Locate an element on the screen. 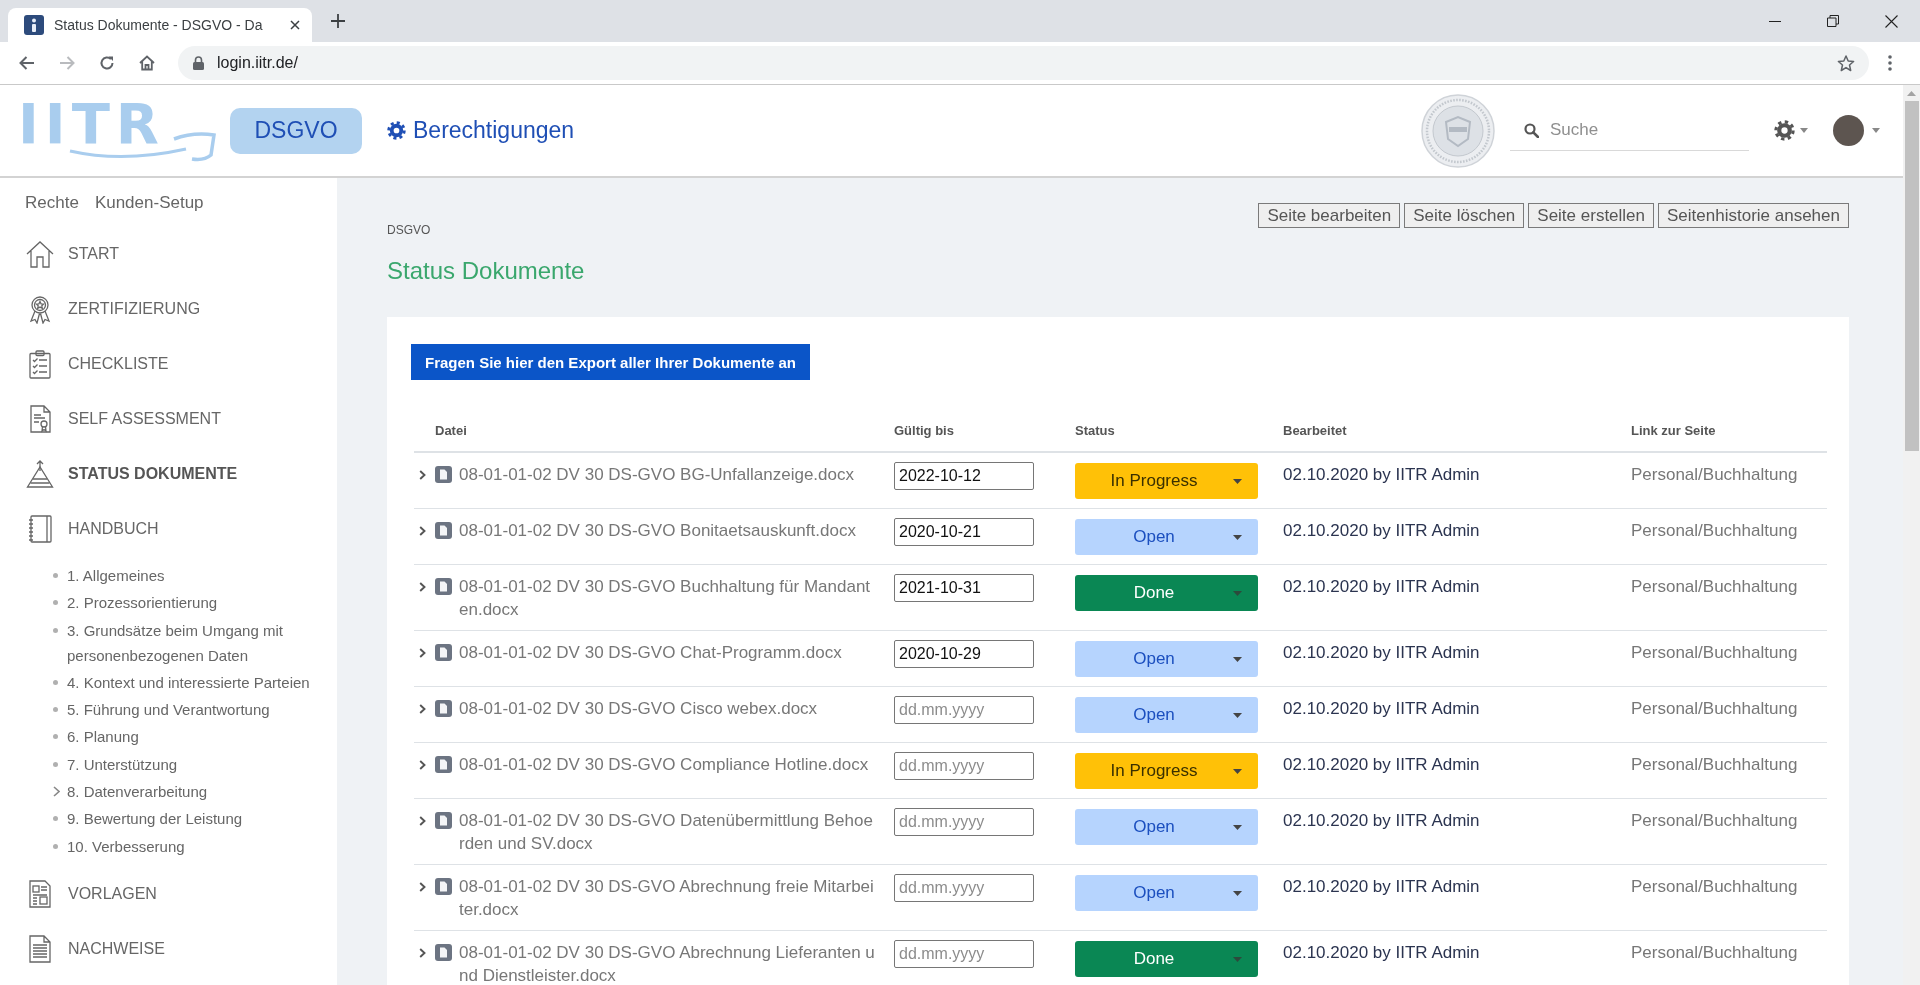 The image size is (1920, 985). star-icon is located at coordinates (1846, 63).